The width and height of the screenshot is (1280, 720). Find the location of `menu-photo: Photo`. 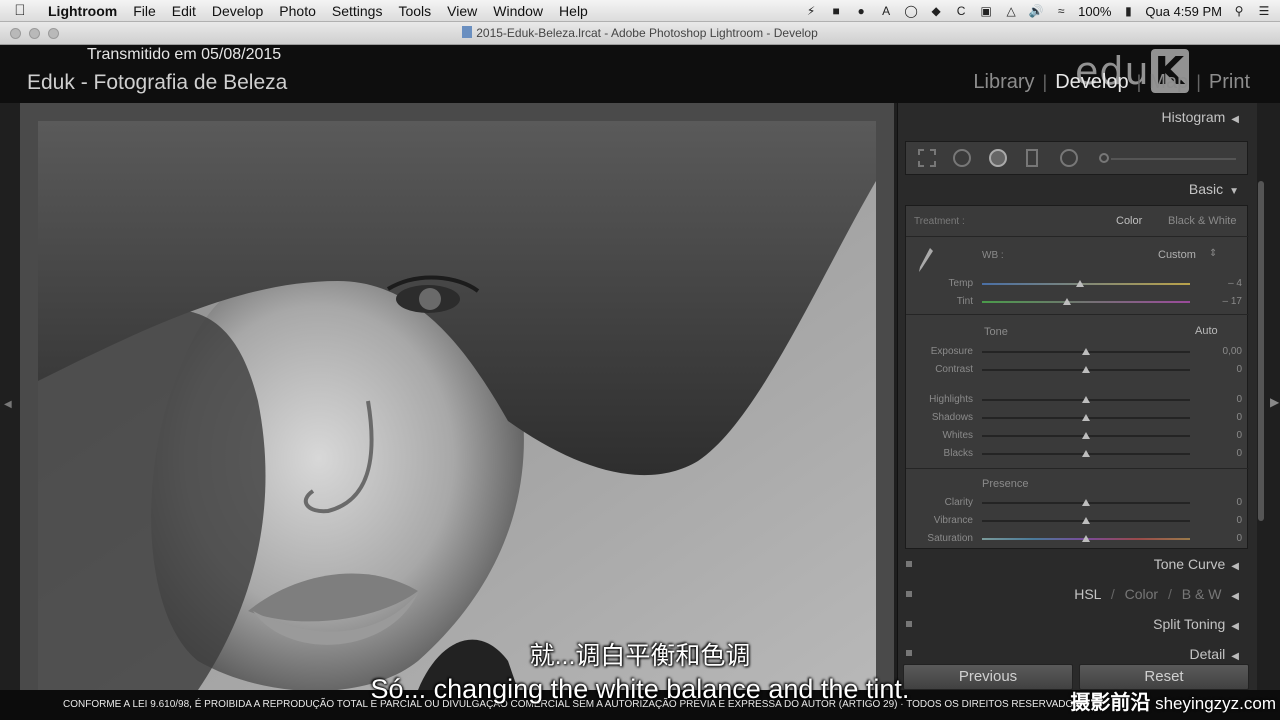

menu-photo: Photo is located at coordinates (297, 11).